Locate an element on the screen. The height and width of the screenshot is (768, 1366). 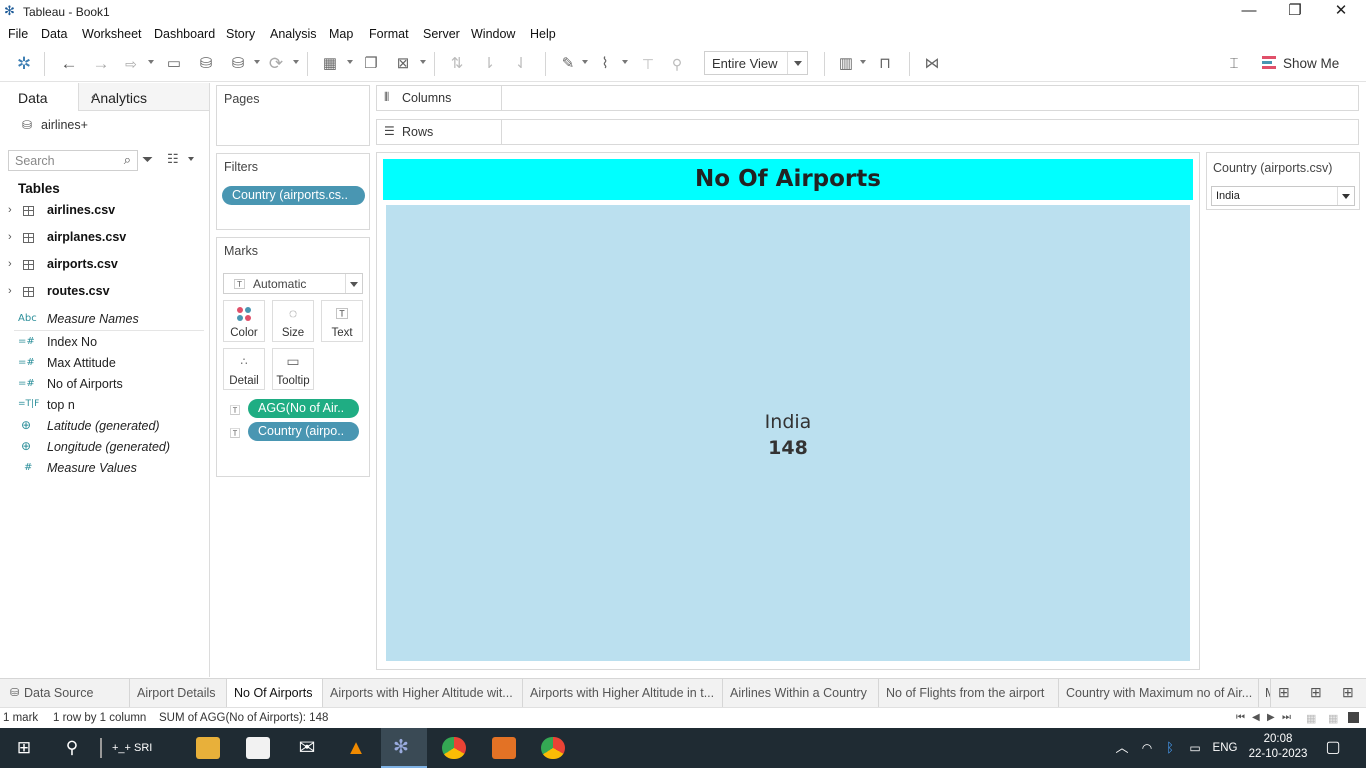
new-dashboard-icon: ⊞ is located at coordinates (1316, 692).